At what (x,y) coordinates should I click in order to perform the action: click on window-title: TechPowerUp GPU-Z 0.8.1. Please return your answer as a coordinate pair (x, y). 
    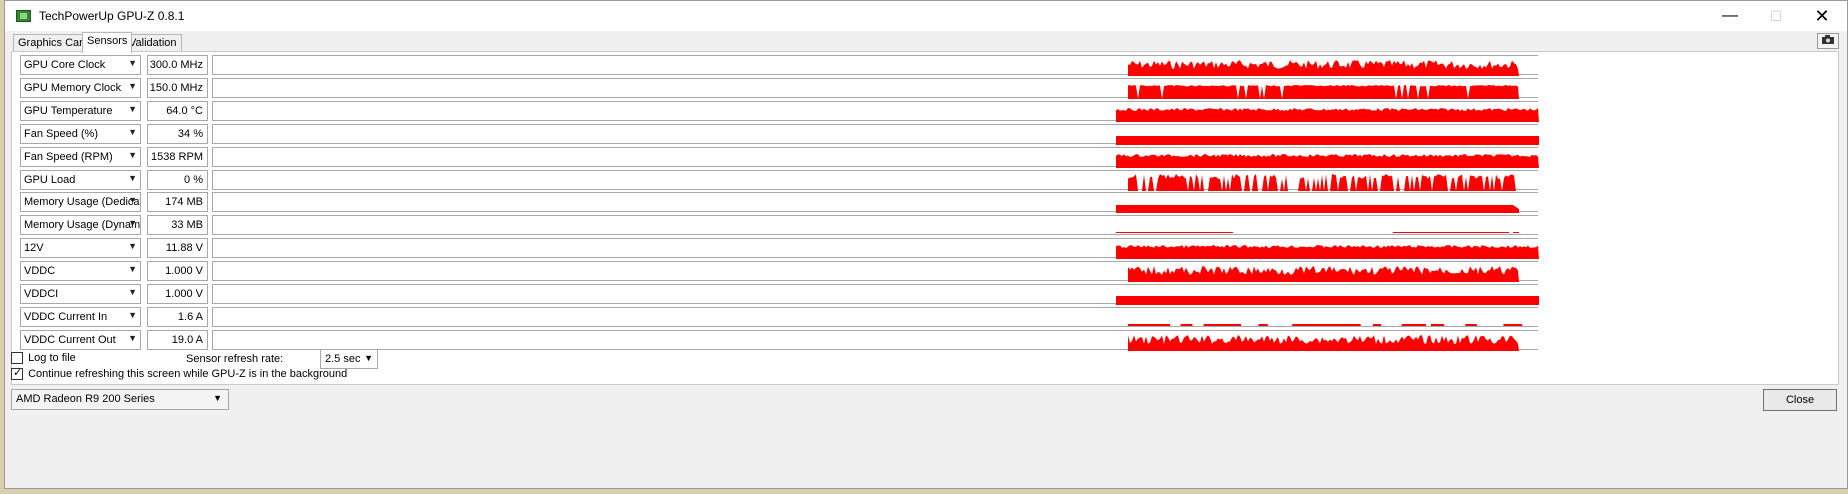
    Looking at the image, I should click on (112, 16).